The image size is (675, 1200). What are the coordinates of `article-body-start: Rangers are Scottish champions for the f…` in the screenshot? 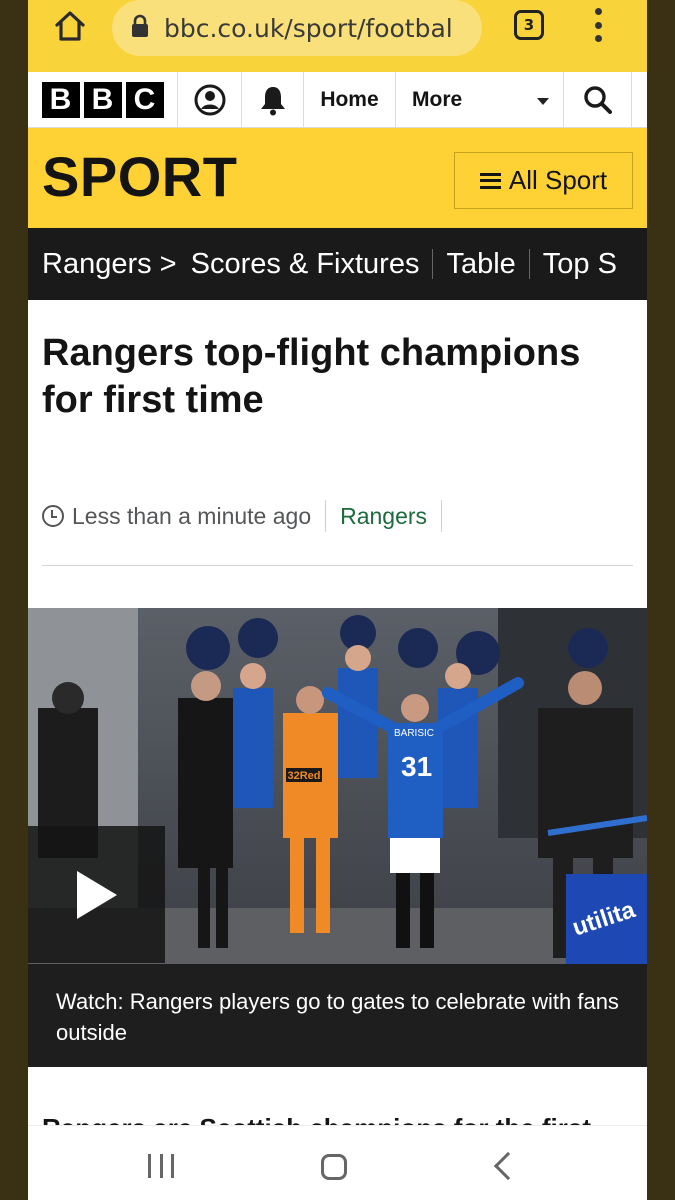 It's located at (342, 1117).